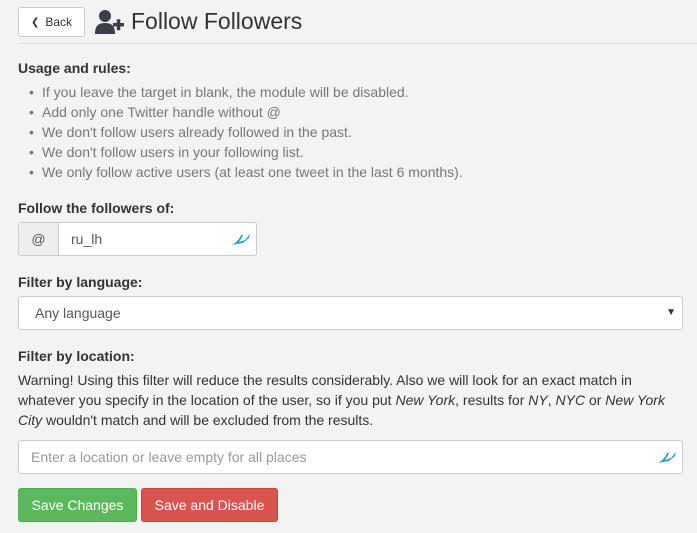  I want to click on twitter-handle-input: ru_lh, so click(157, 239).